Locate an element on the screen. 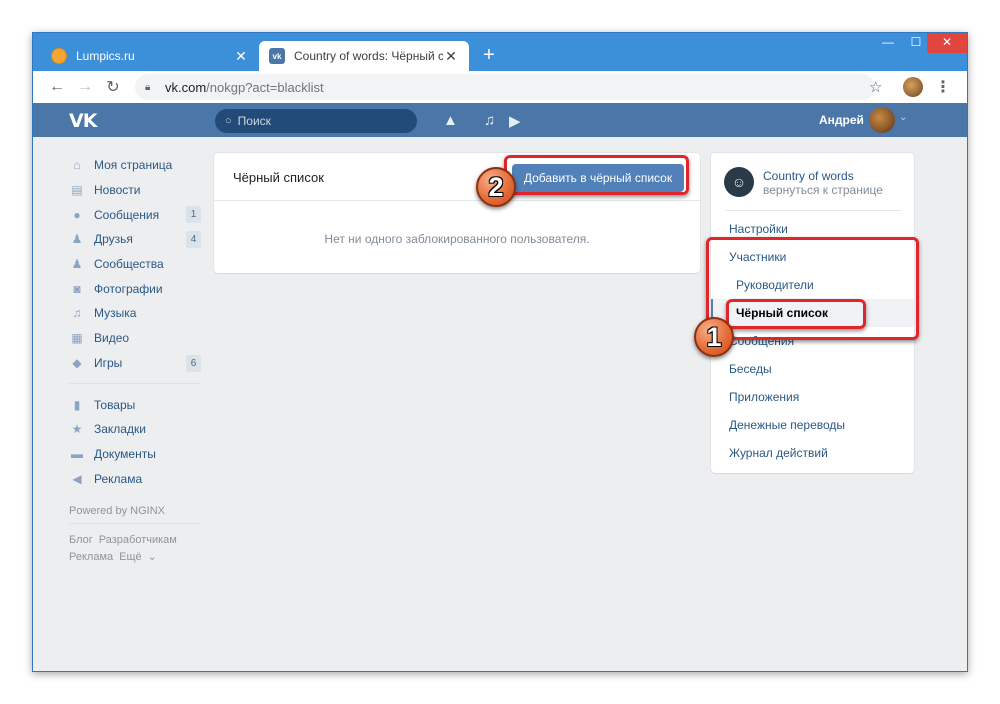  tab-title: Lumpics.ru is located at coordinates (105, 56).